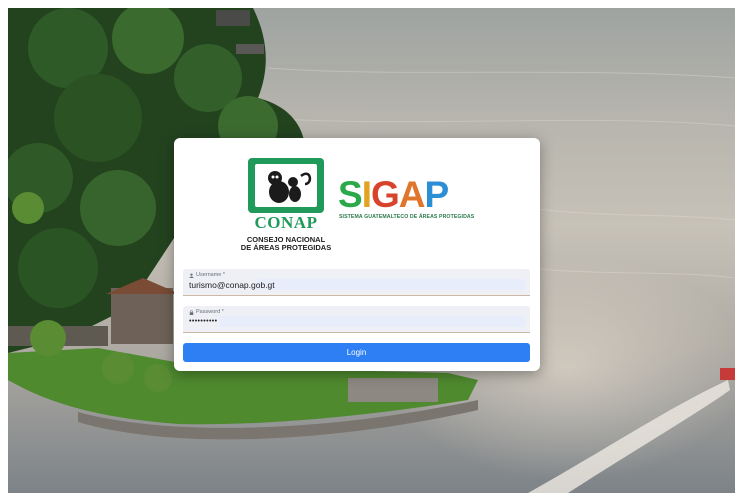 Image resolution: width=739 pixels, height=497 pixels. What do you see at coordinates (385, 194) in the screenshot?
I see `sigap-letter: G` at bounding box center [385, 194].